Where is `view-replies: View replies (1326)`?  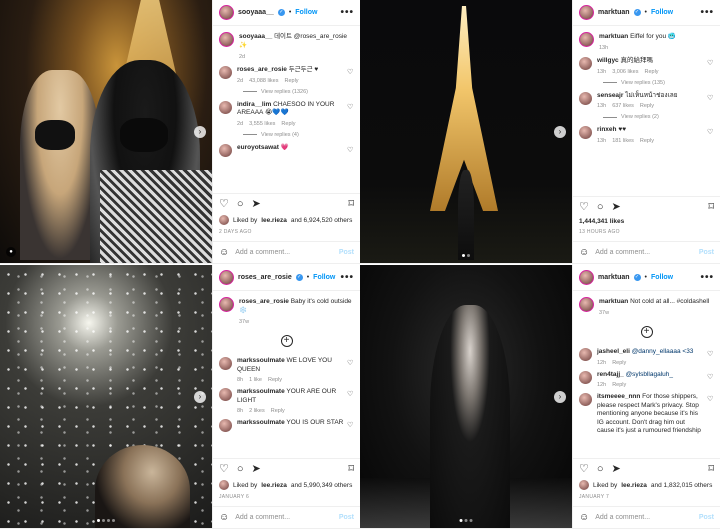
view-replies: View replies (1326) is located at coordinates (298, 92).